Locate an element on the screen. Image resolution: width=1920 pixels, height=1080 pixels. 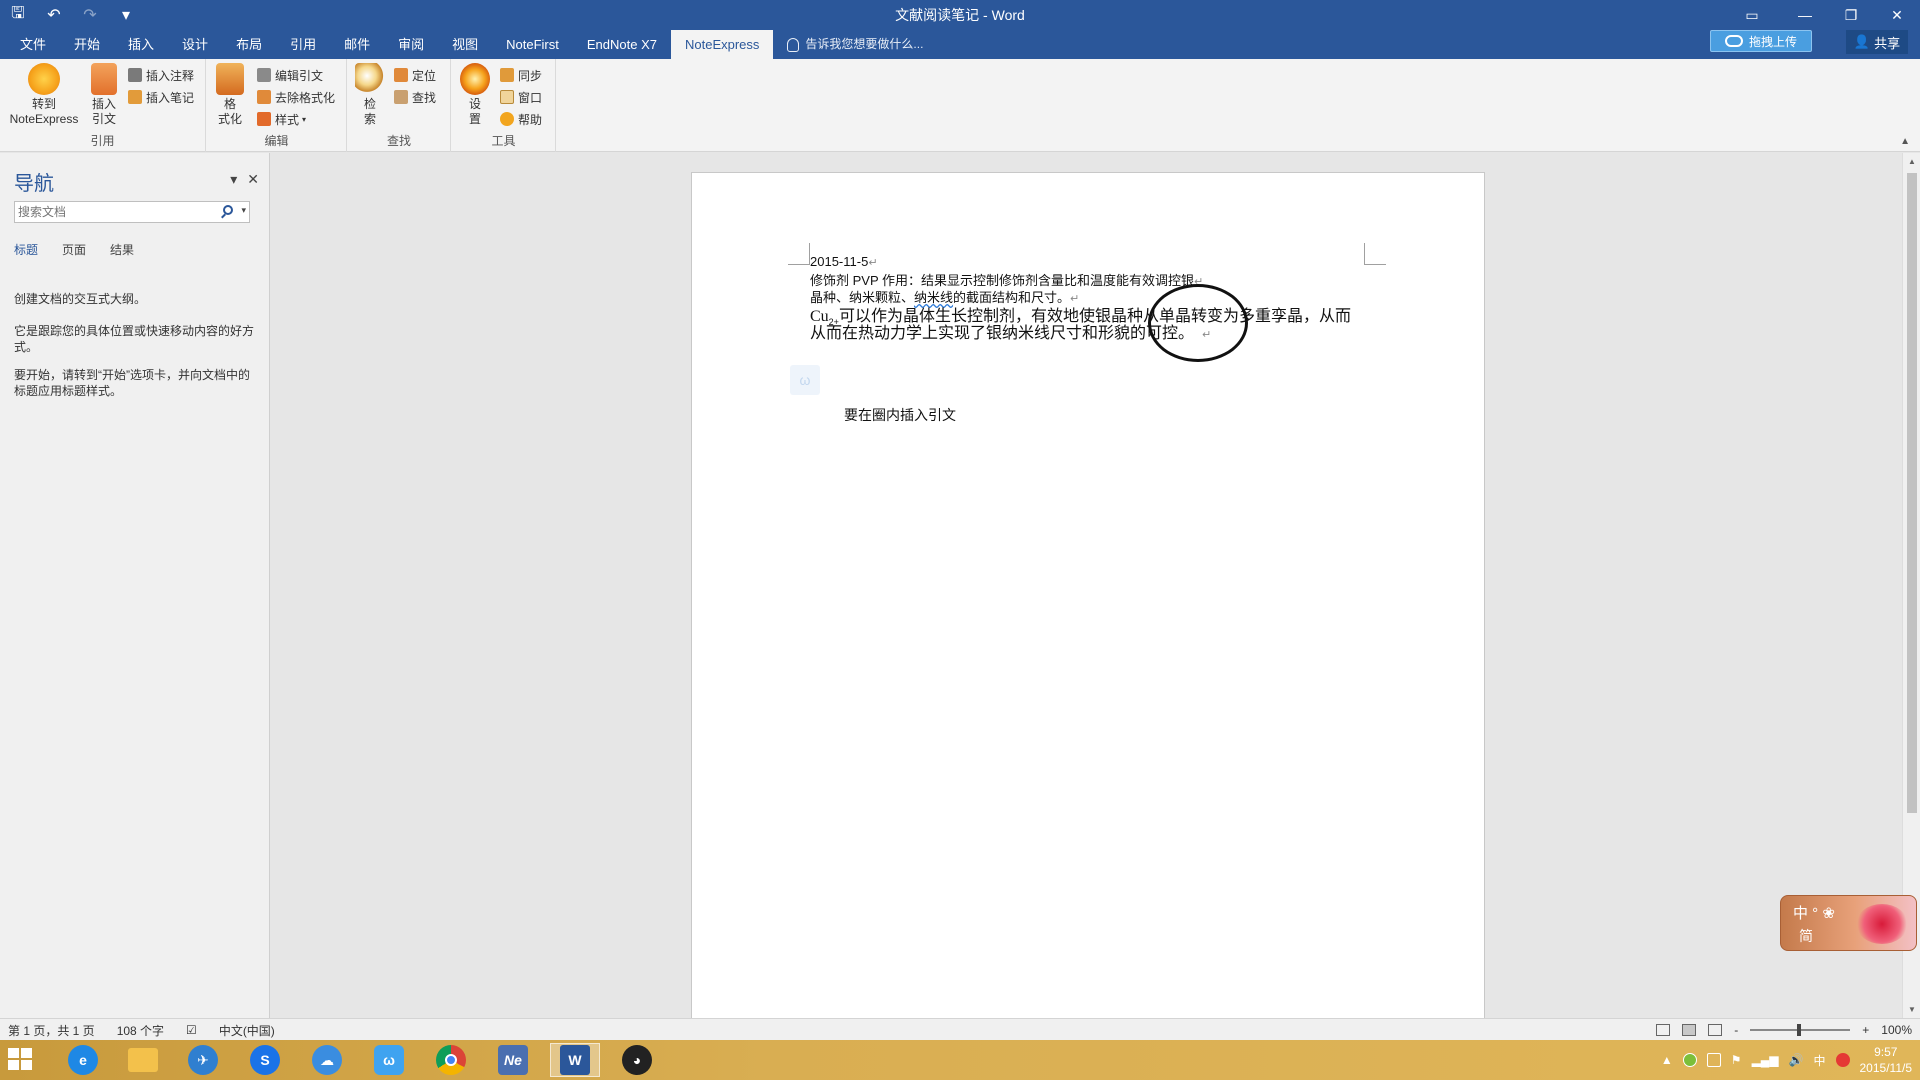
web-layout-icon is located at coordinates (1715, 1030).